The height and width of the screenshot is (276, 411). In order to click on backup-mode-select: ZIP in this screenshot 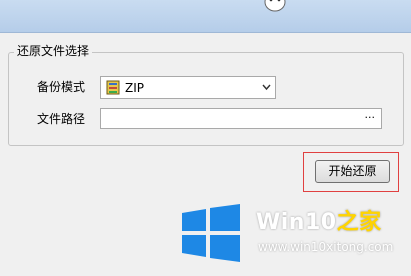, I will do `click(188, 87)`.